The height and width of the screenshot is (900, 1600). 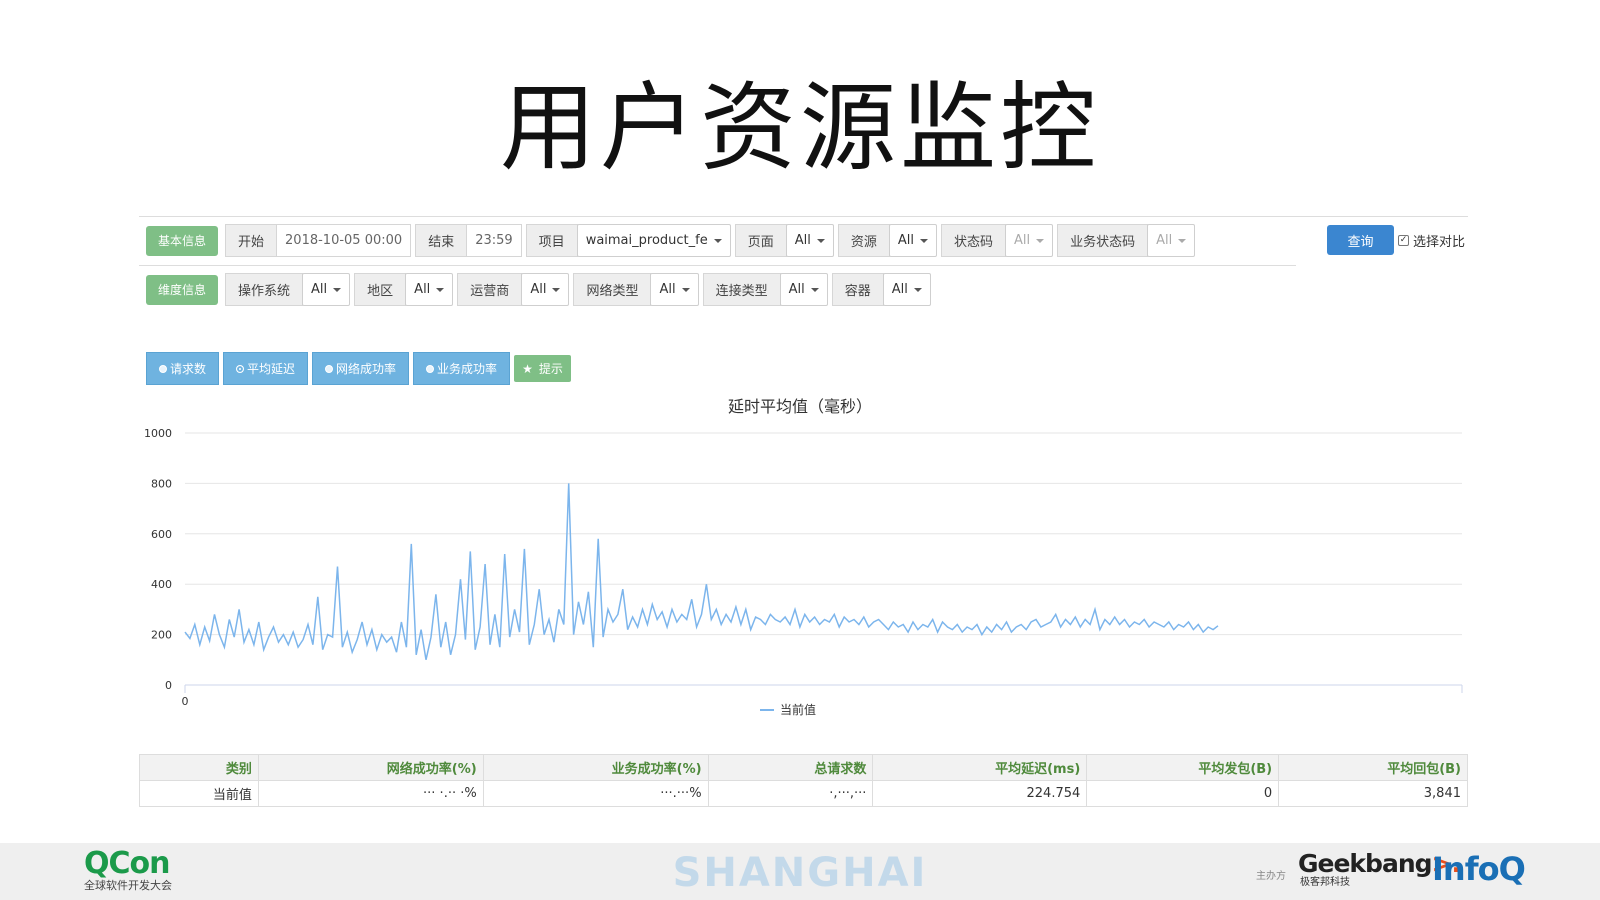 I want to click on y-tick-label: 0, so click(x=168, y=685).